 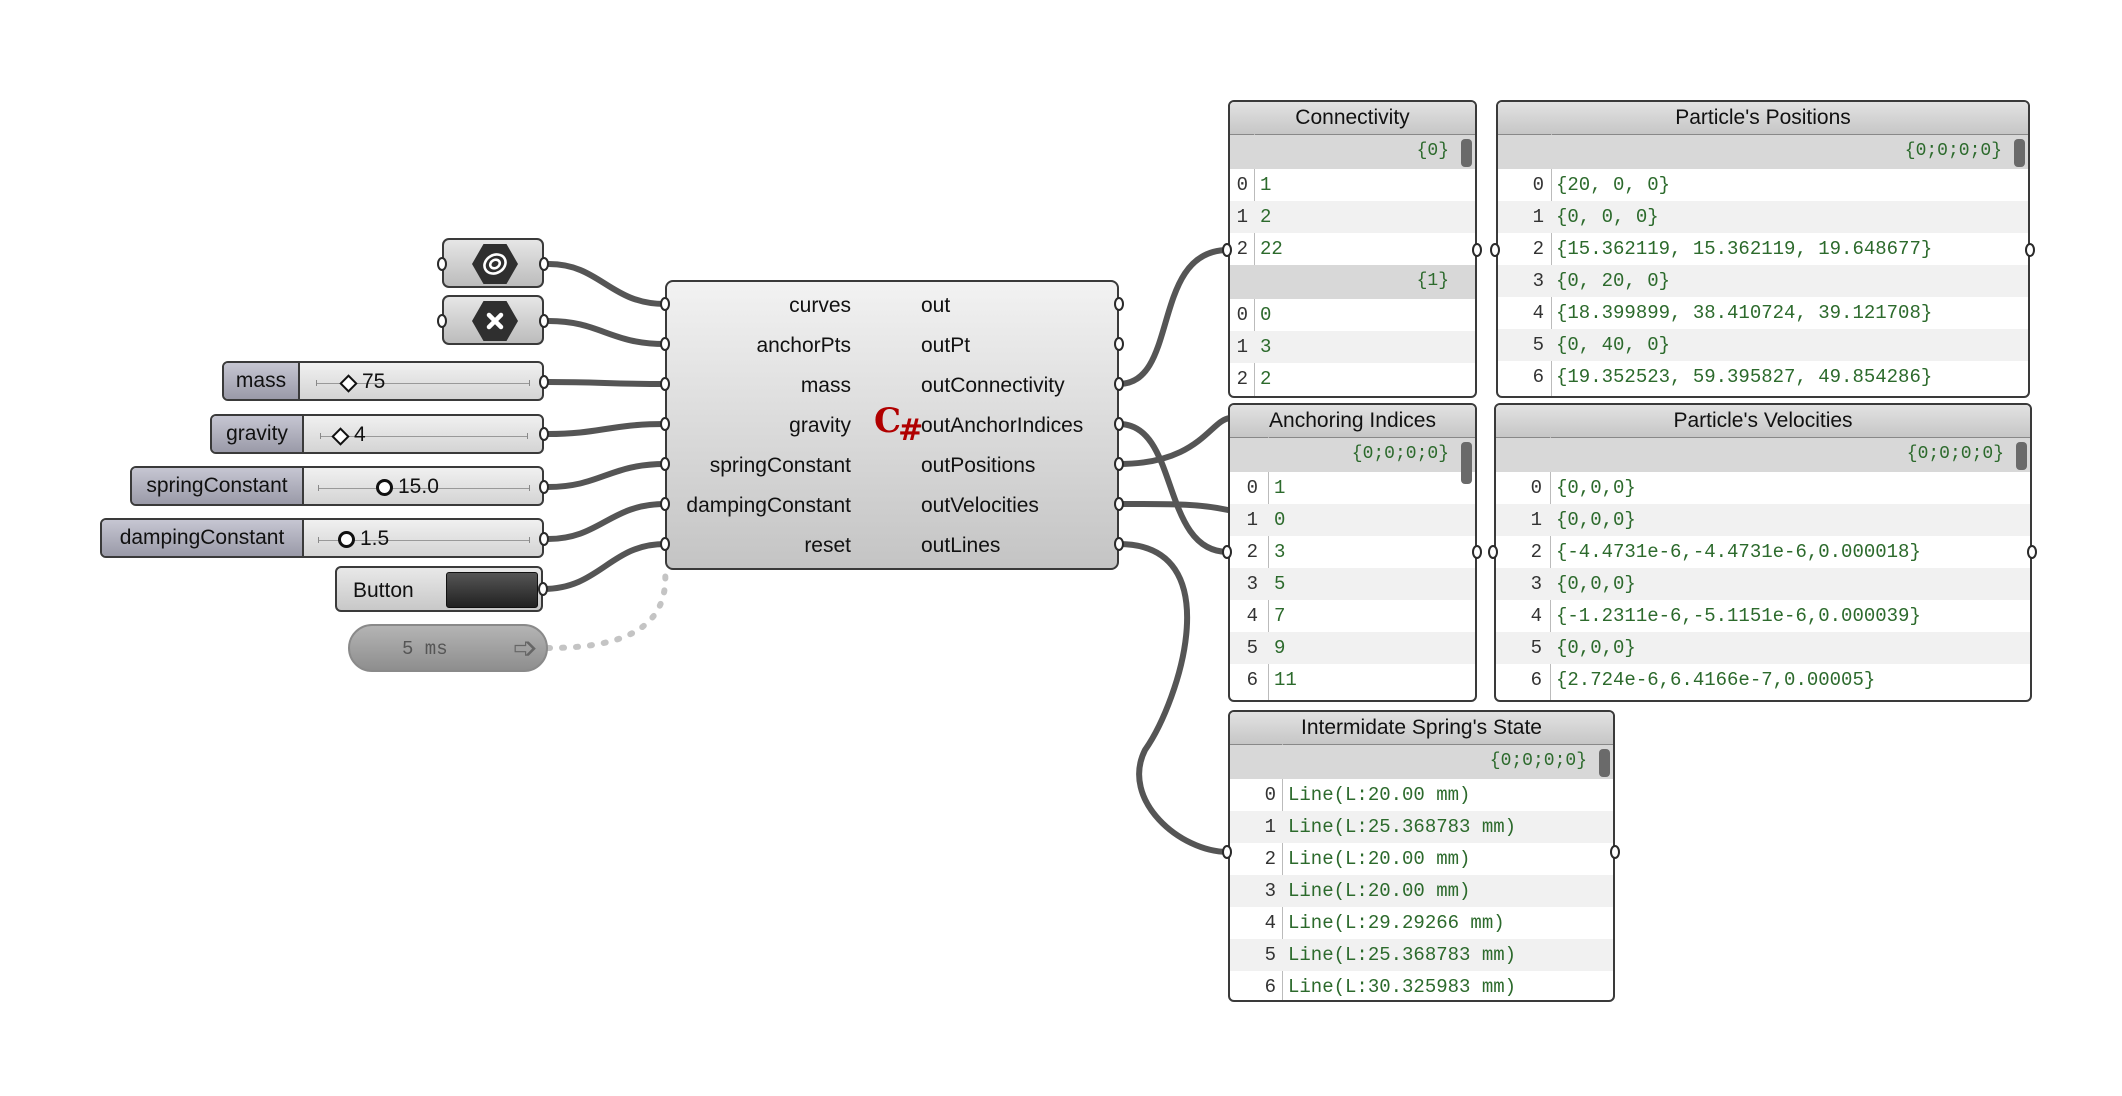 What do you see at coordinates (1432, 151) in the screenshot?
I see `branch-path: {0}` at bounding box center [1432, 151].